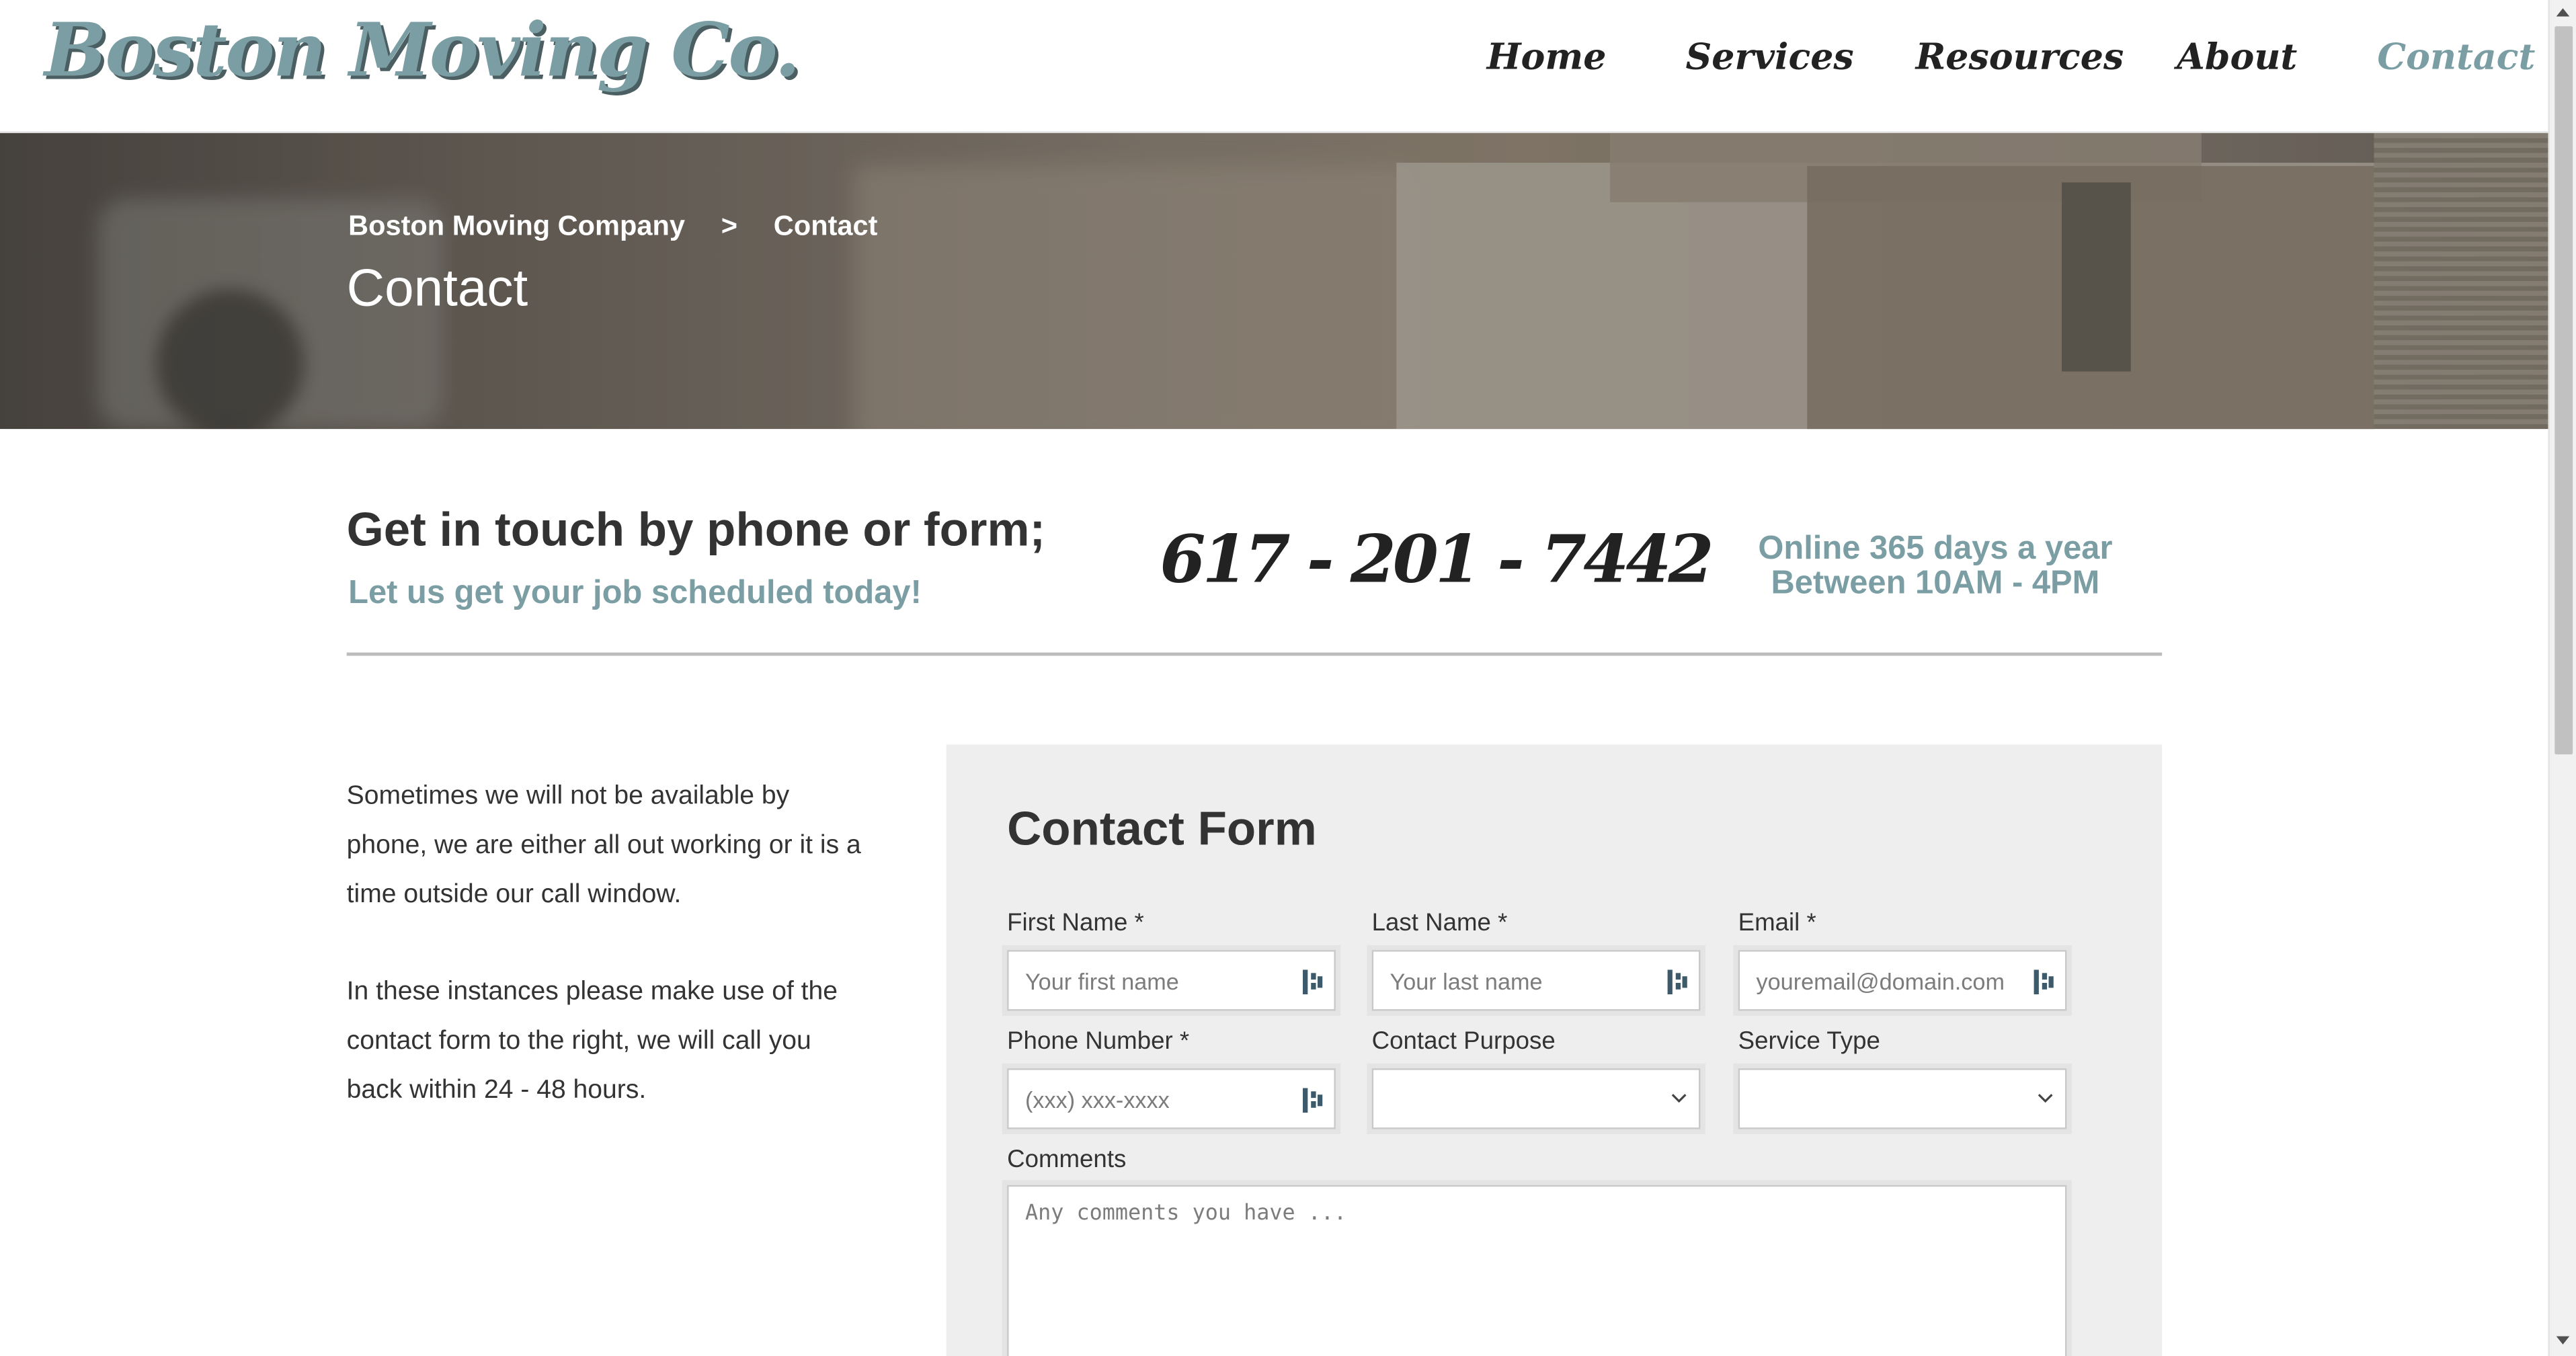 The height and width of the screenshot is (1356, 2576). Describe the element at coordinates (2563, 12) in the screenshot. I see `scroll-up-icon` at that location.